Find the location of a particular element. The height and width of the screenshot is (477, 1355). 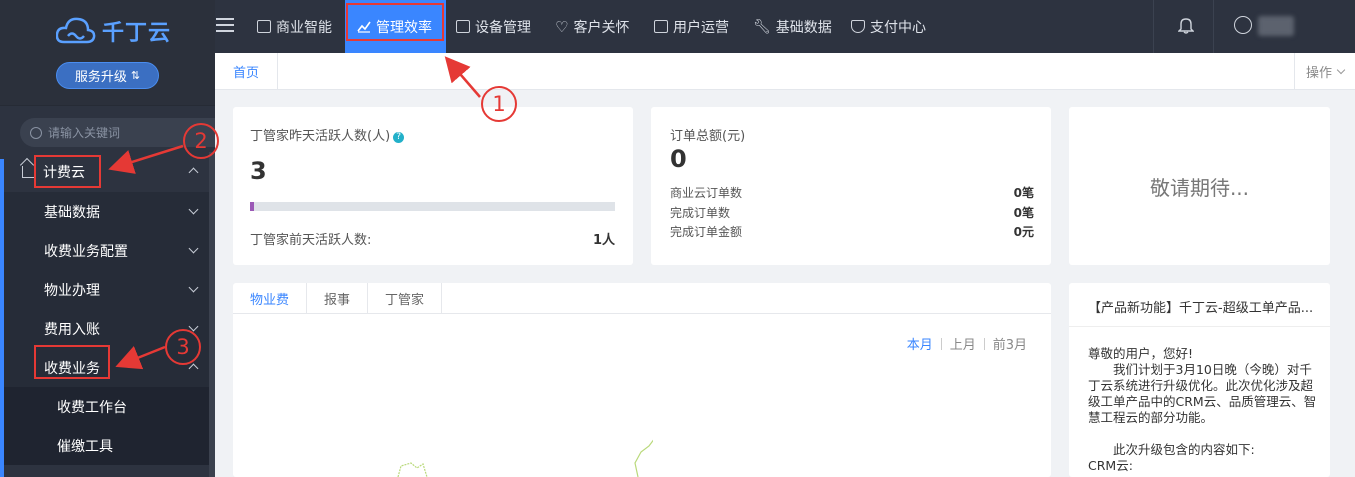

help-icon: ? is located at coordinates (399, 137).